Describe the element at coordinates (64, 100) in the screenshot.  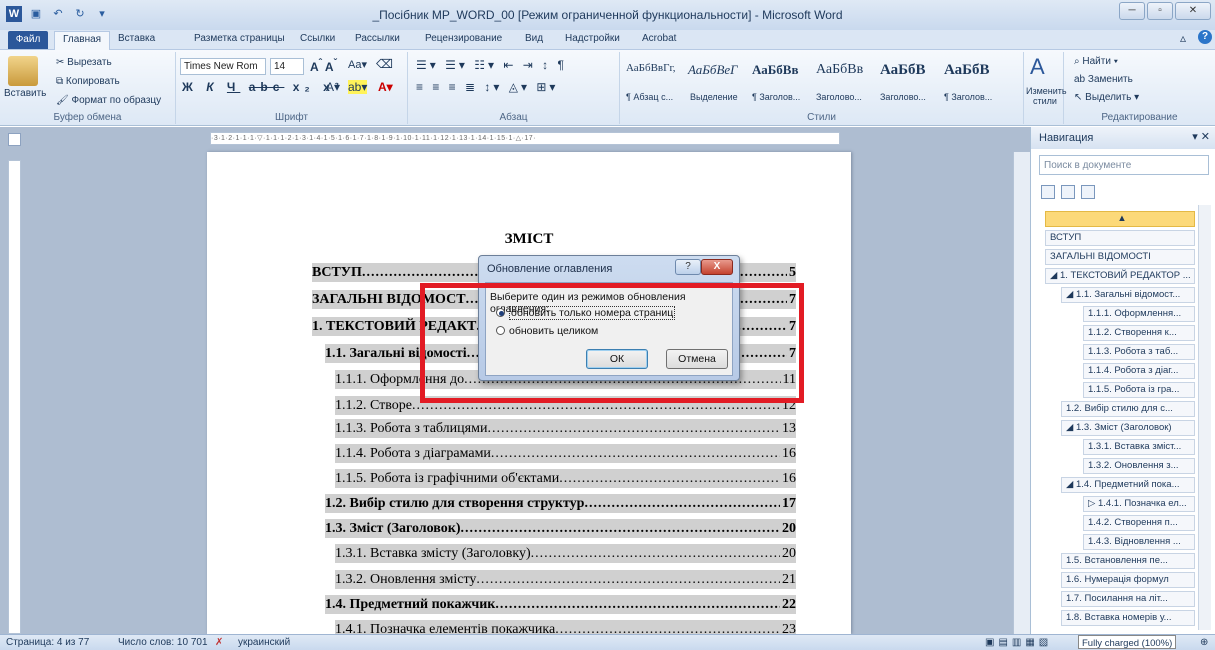
I see `brush-icon: 🖌` at that location.